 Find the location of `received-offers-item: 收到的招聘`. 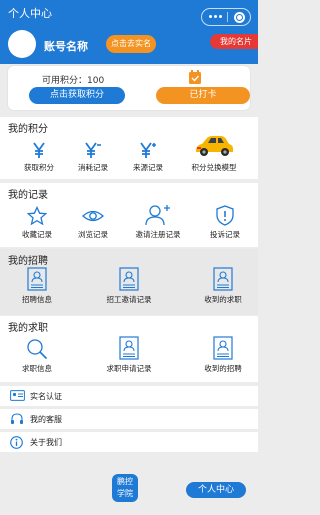

received-offers-item: 收到的招聘 is located at coordinates (223, 355).